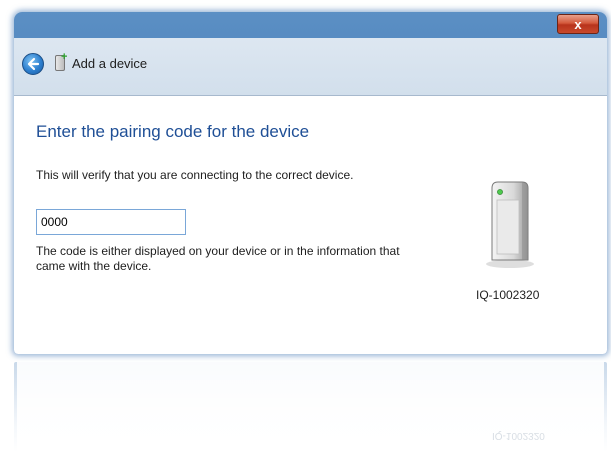 The height and width of the screenshot is (459, 611). What do you see at coordinates (518, 435) in the screenshot?
I see `reflection-label: IQ-1002320` at bounding box center [518, 435].